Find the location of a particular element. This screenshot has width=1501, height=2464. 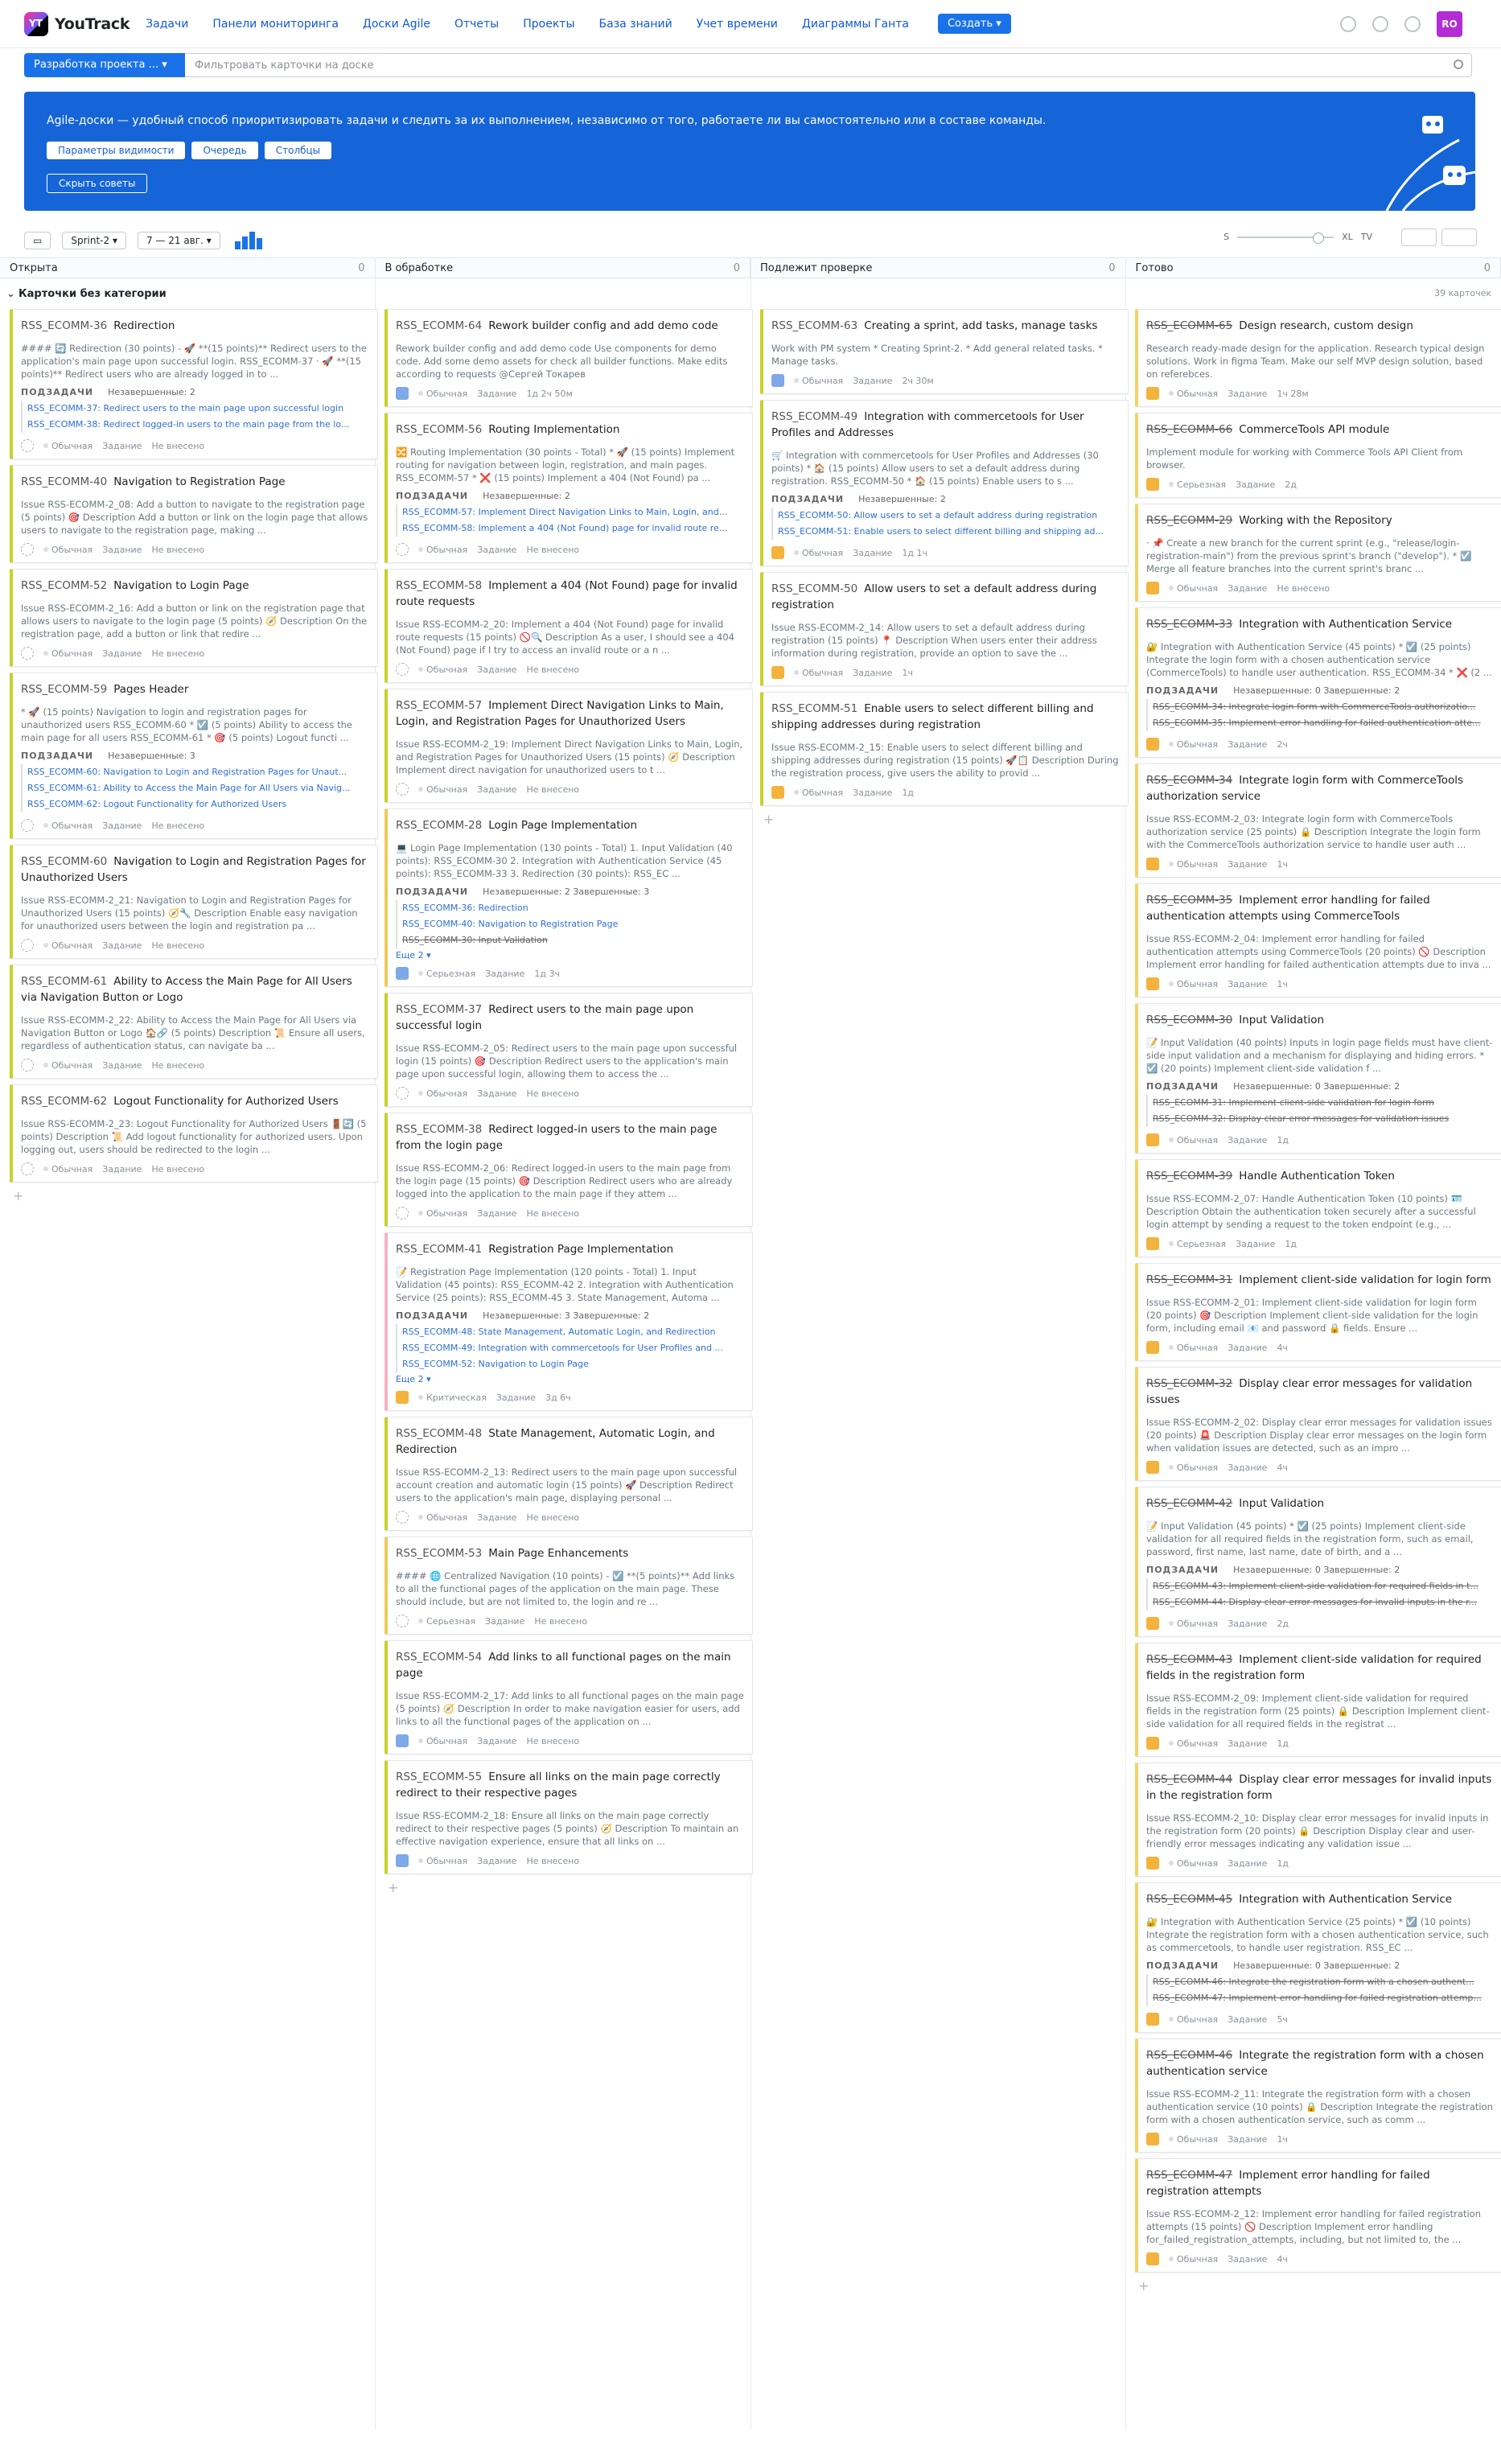

estimation-field: 2ч 30м is located at coordinates (917, 381).